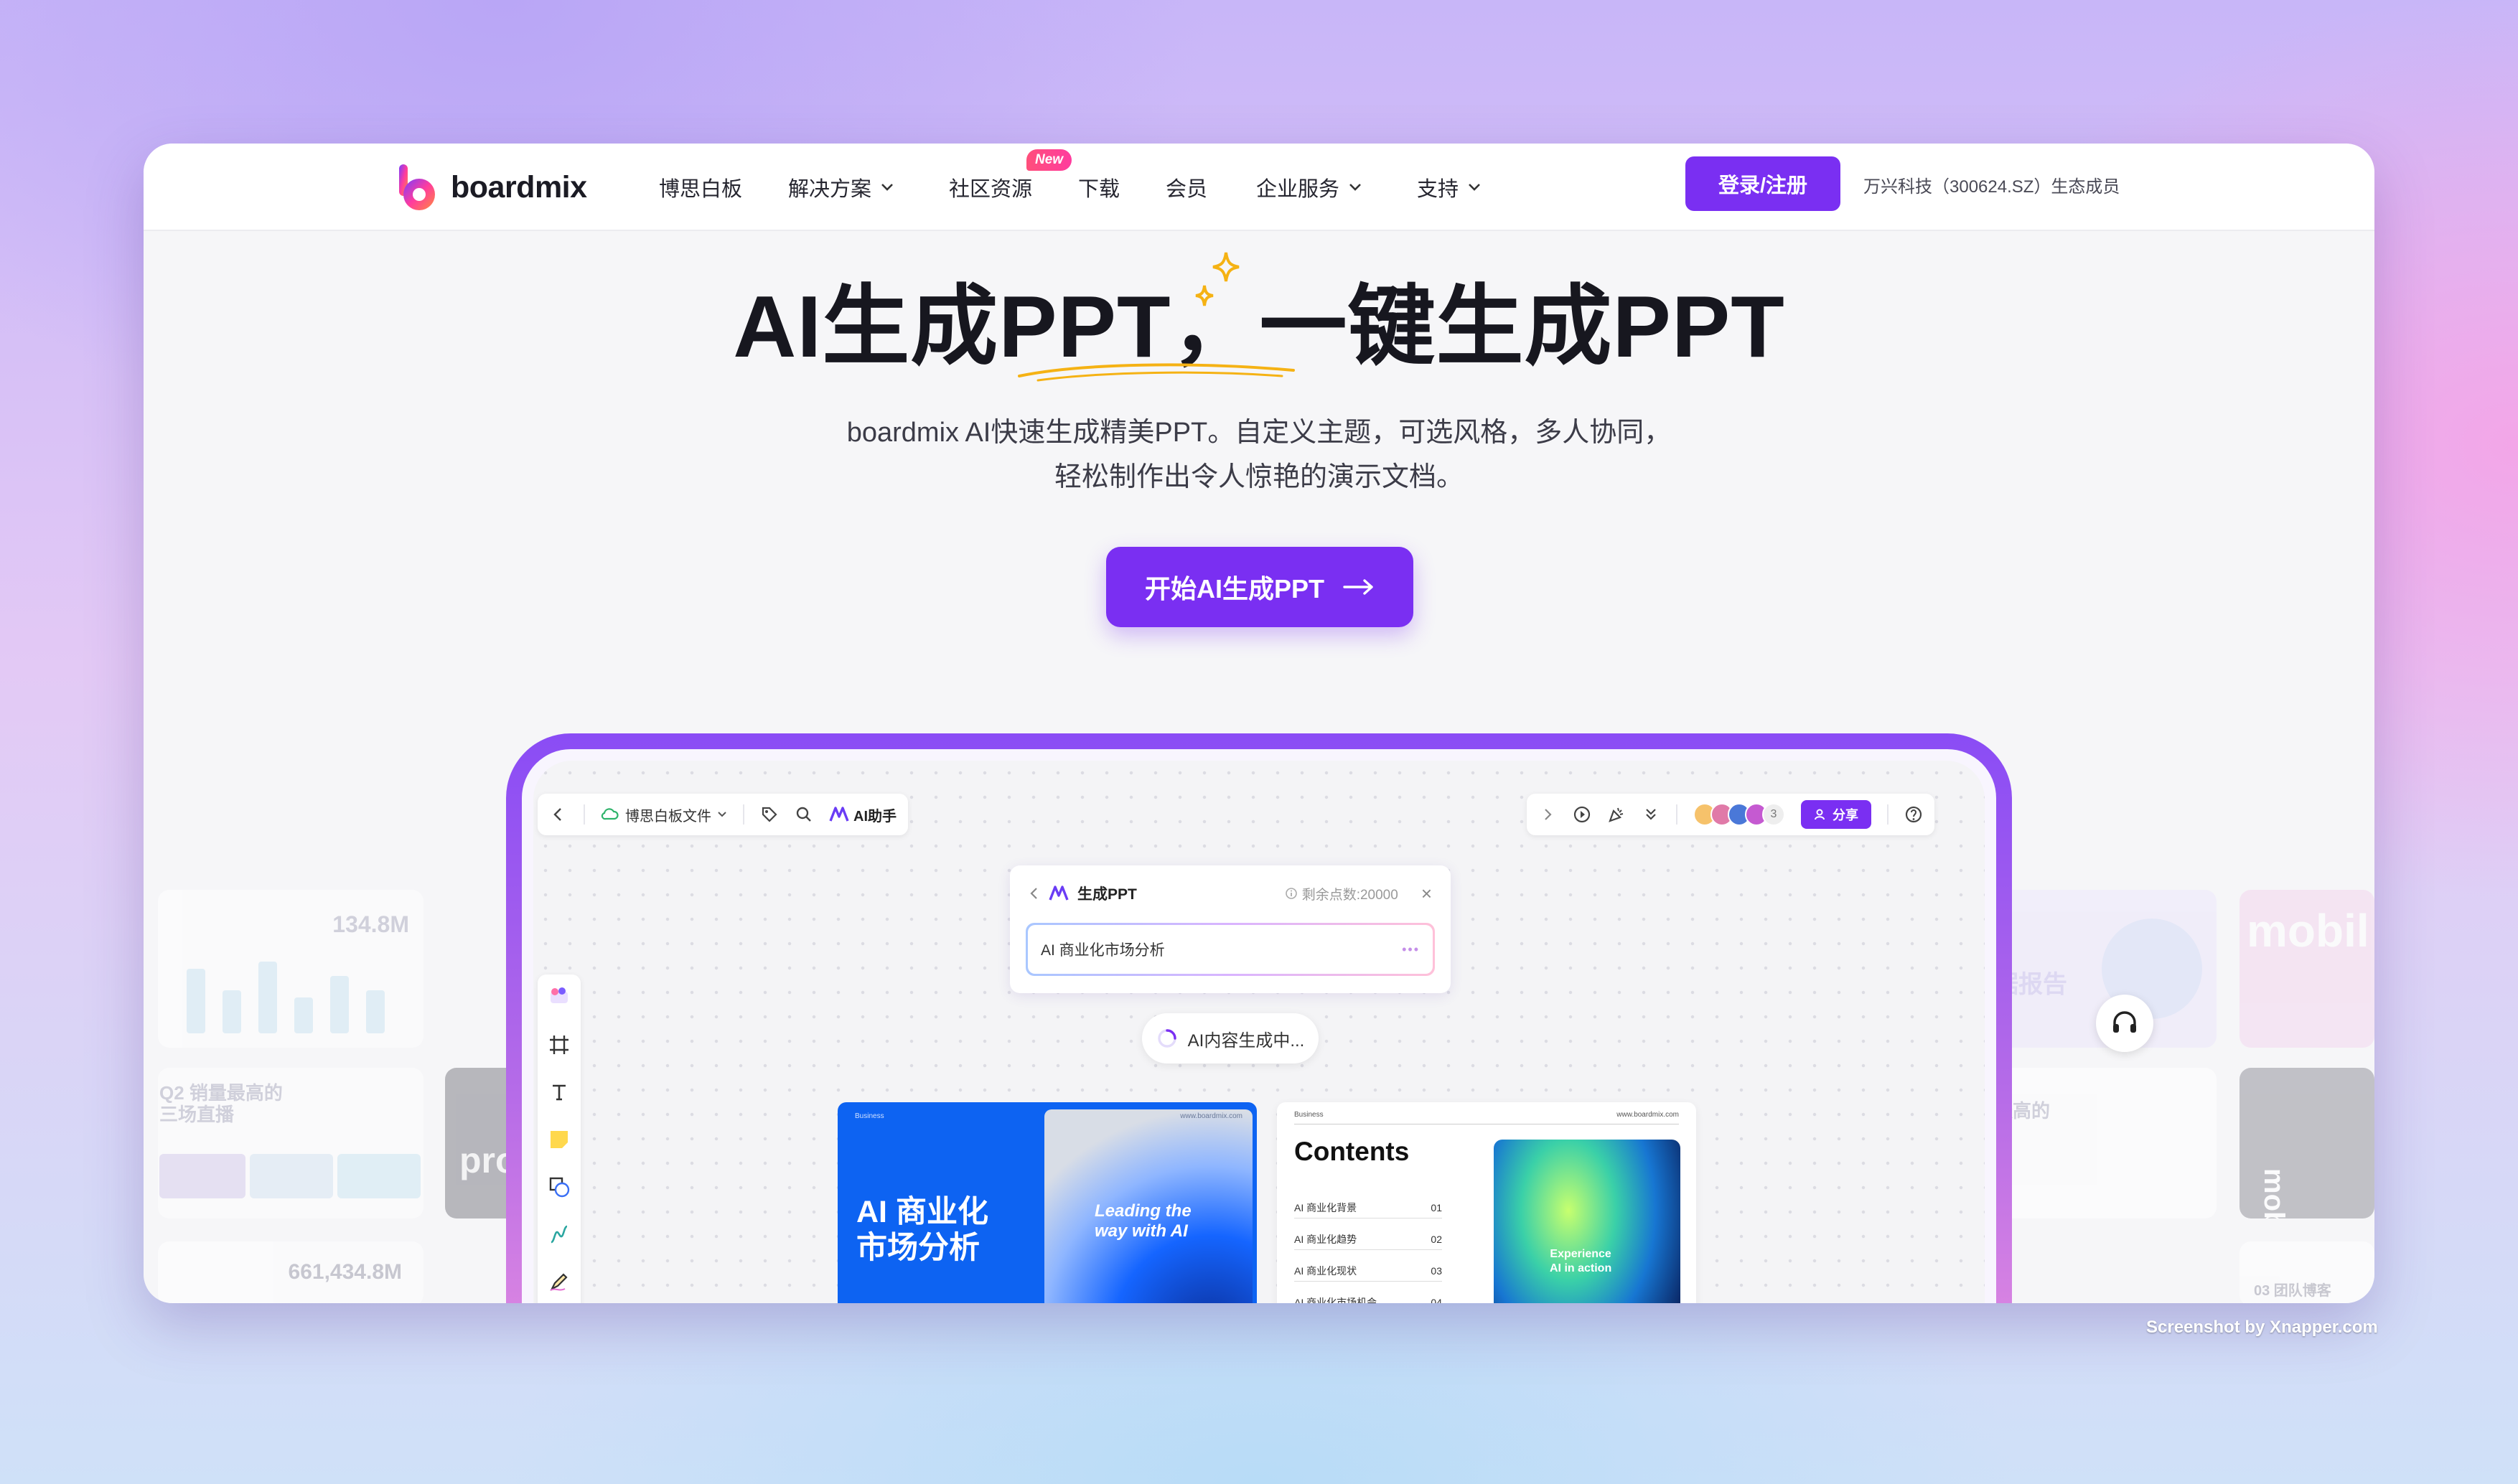  What do you see at coordinates (1259, 477) in the screenshot?
I see `hero-subtitle-line-2: 轻松制作出令人惊艳的演示文档。` at bounding box center [1259, 477].